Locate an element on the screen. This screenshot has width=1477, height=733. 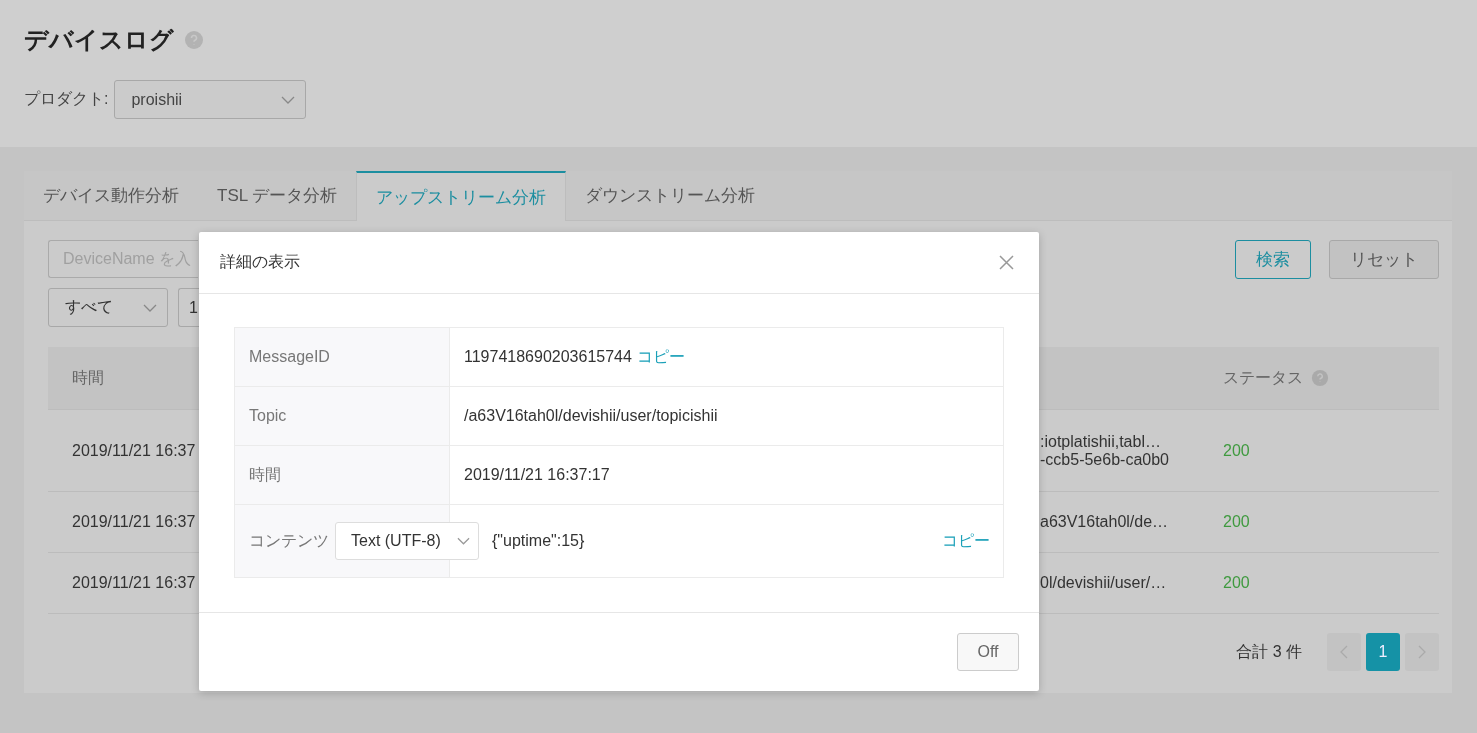
status-select: すべて is located at coordinates (108, 307).